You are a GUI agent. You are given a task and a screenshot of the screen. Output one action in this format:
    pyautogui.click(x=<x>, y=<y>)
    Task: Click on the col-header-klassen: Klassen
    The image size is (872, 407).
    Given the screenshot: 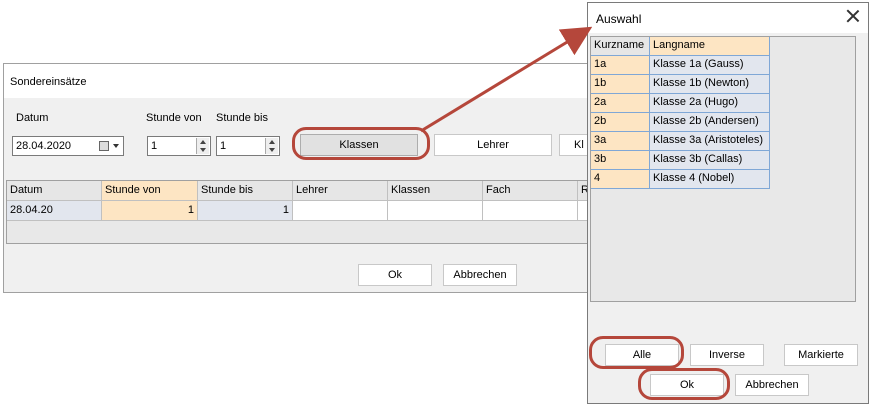 What is the action you would take?
    pyautogui.click(x=435, y=191)
    